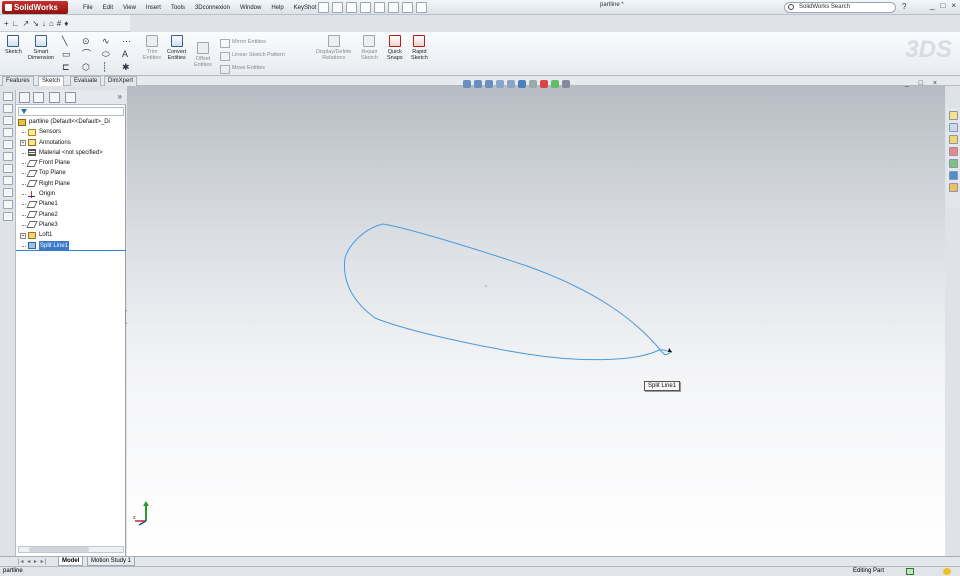 This screenshot has width=960, height=576. What do you see at coordinates (379, 7) in the screenshot?
I see `undo-icon` at bounding box center [379, 7].